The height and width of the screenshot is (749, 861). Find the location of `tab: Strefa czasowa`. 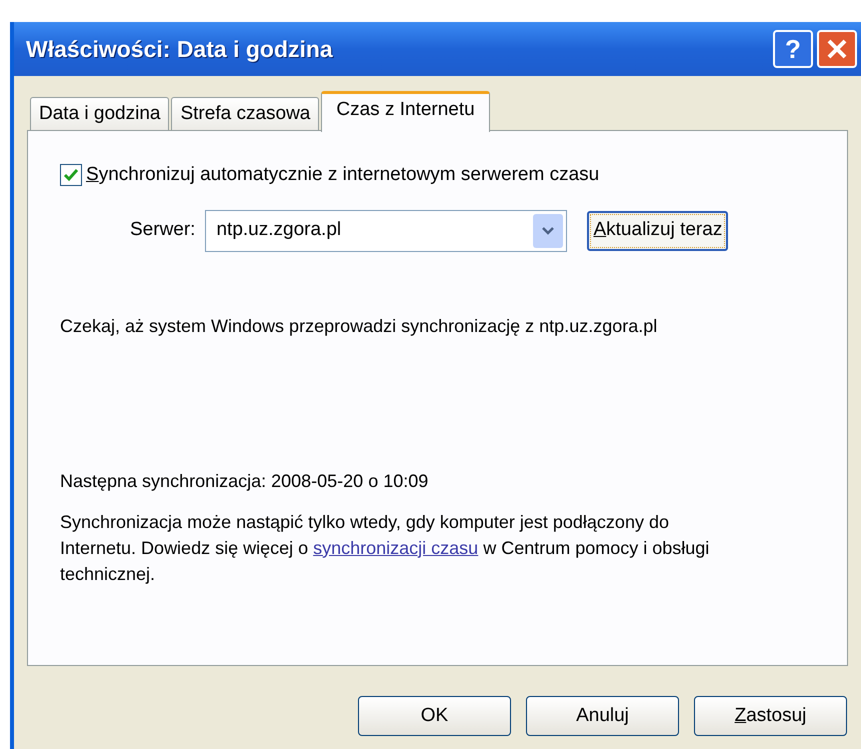

tab: Strefa czasowa is located at coordinates (245, 114).